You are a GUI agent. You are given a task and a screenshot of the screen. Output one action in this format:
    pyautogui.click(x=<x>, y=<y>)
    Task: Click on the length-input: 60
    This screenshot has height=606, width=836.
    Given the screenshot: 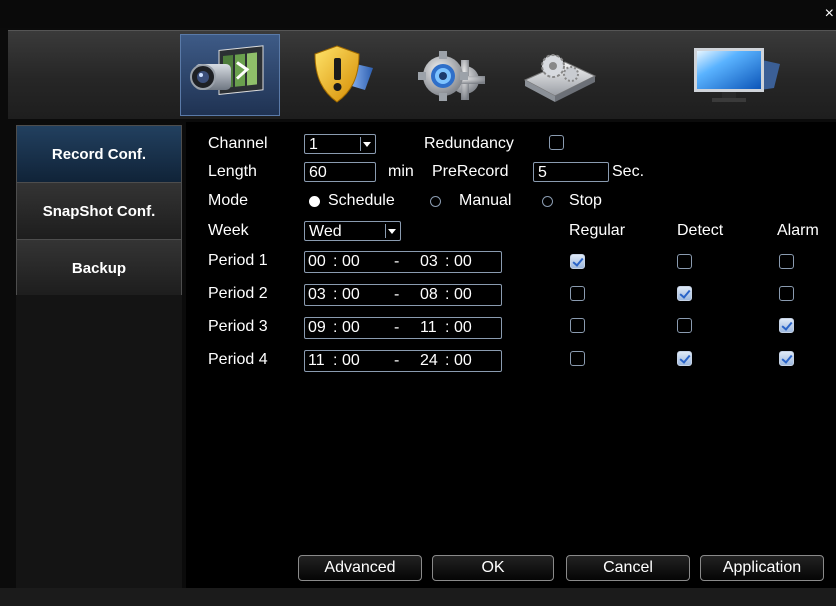 What is the action you would take?
    pyautogui.click(x=340, y=172)
    